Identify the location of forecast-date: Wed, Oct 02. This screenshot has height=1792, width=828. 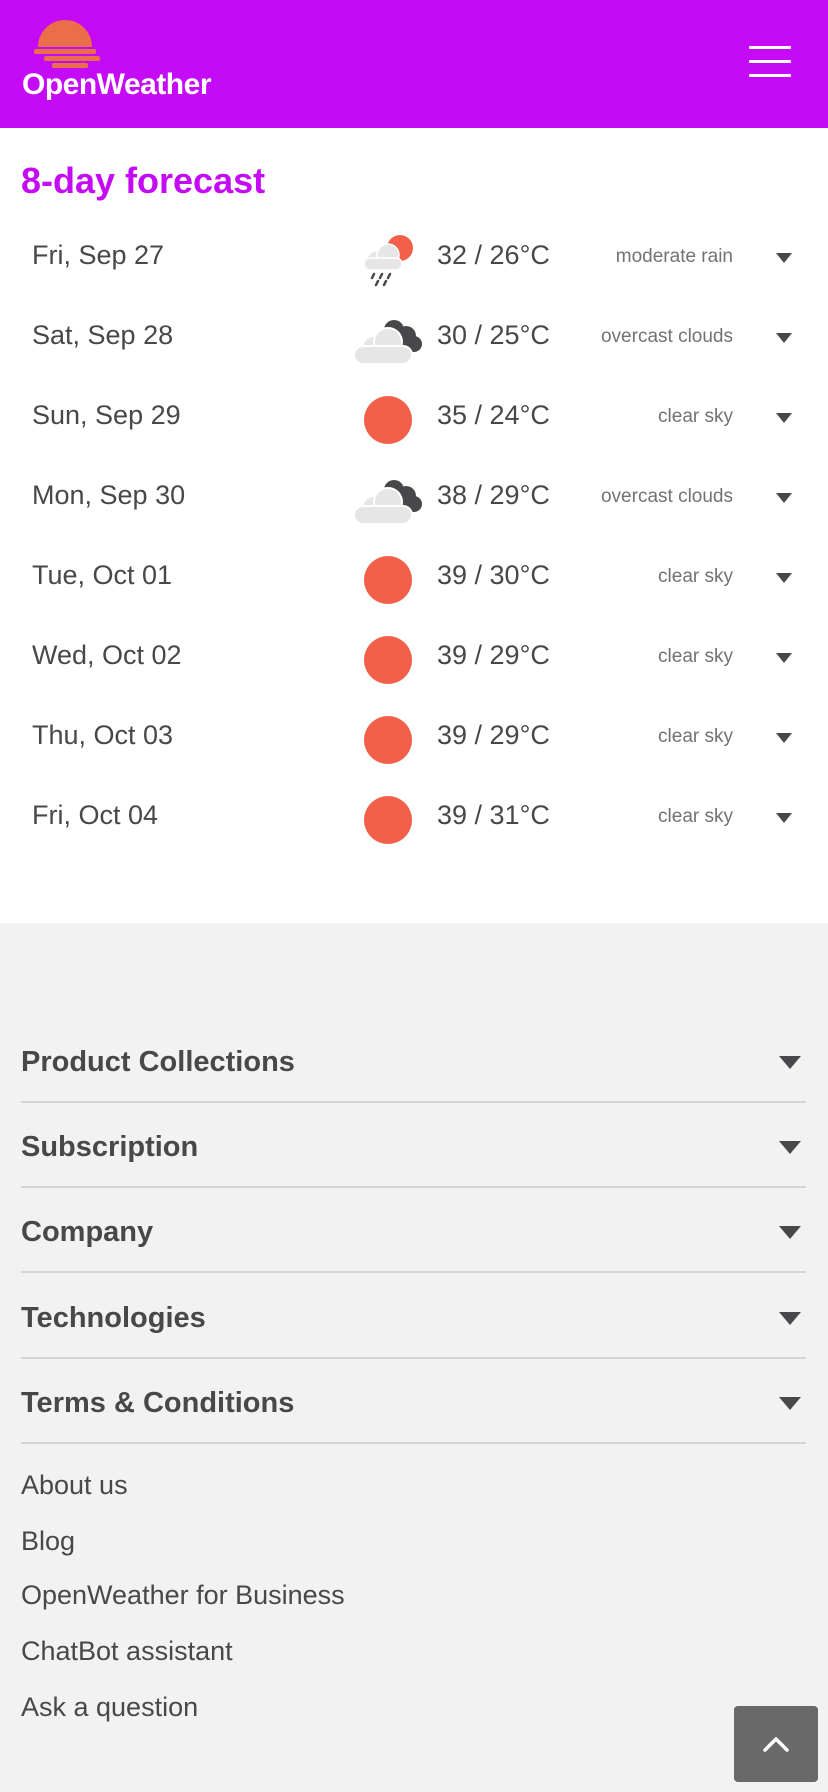
(107, 655).